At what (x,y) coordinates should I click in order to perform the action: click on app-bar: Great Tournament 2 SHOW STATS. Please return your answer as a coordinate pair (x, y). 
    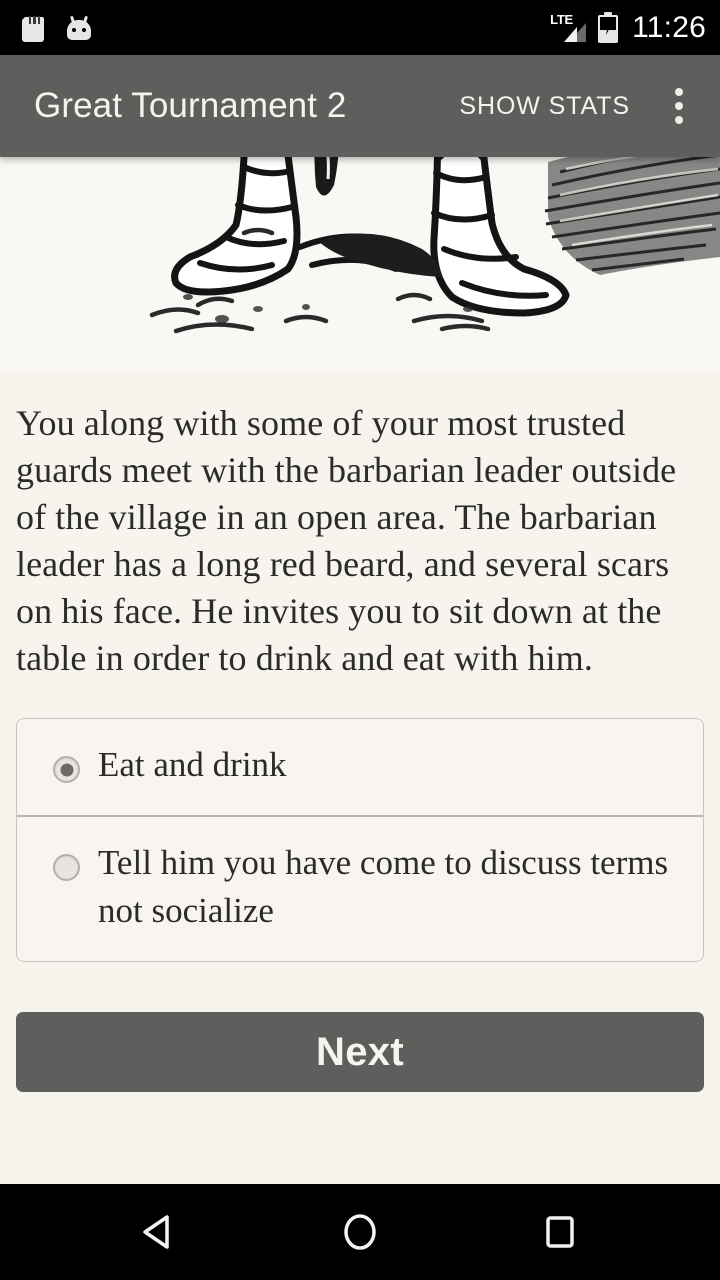
    Looking at the image, I should click on (360, 106).